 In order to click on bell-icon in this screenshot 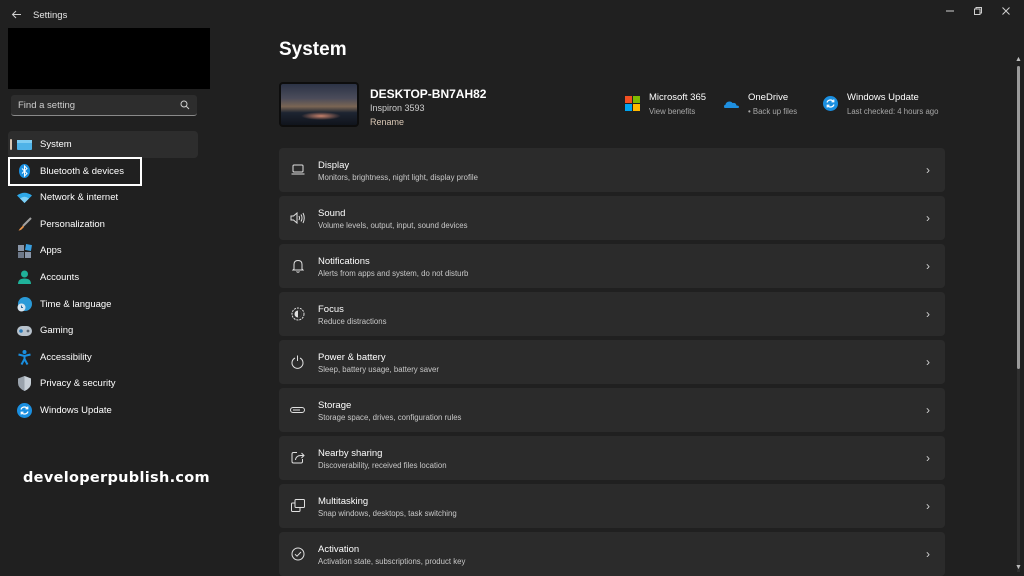, I will do `click(297, 265)`.